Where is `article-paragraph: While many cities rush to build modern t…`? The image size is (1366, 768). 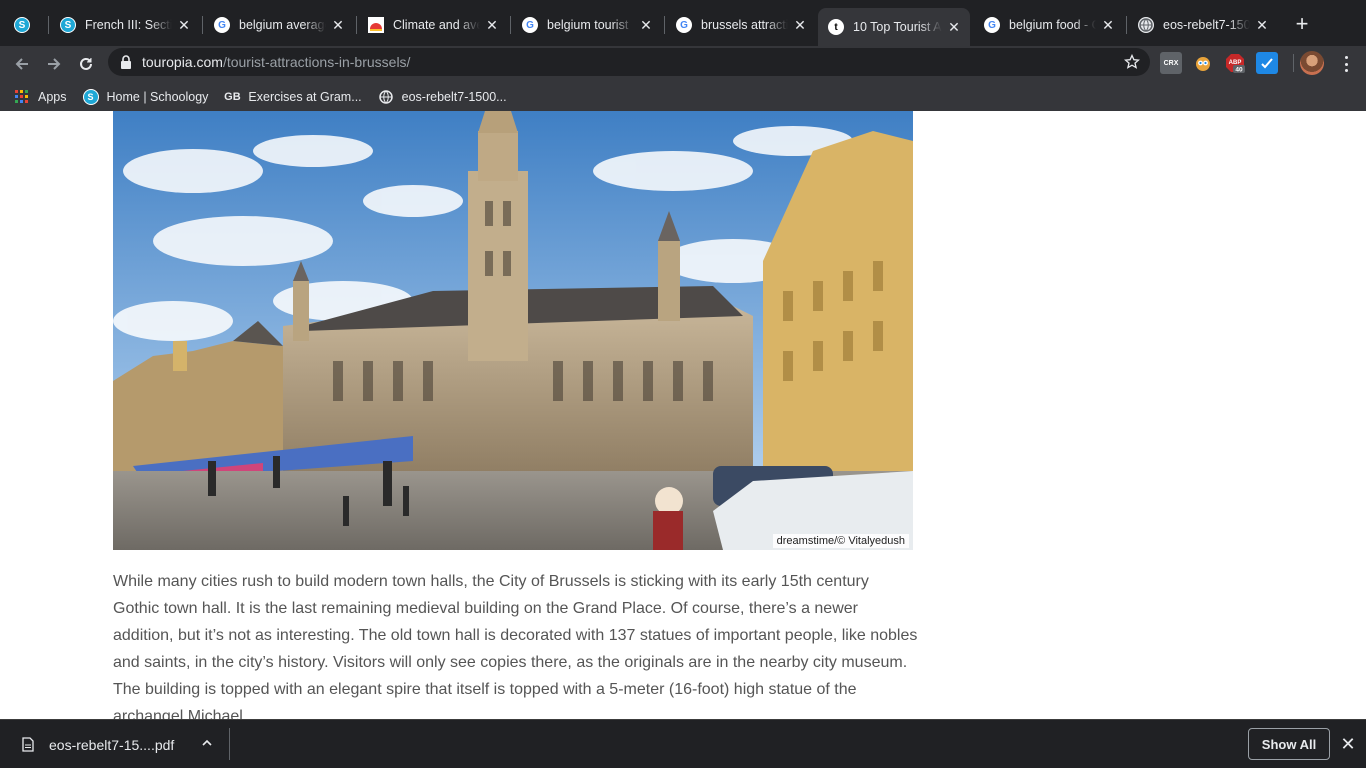
article-paragraph: While many cities rush to build modern t… is located at coordinates (515, 646).